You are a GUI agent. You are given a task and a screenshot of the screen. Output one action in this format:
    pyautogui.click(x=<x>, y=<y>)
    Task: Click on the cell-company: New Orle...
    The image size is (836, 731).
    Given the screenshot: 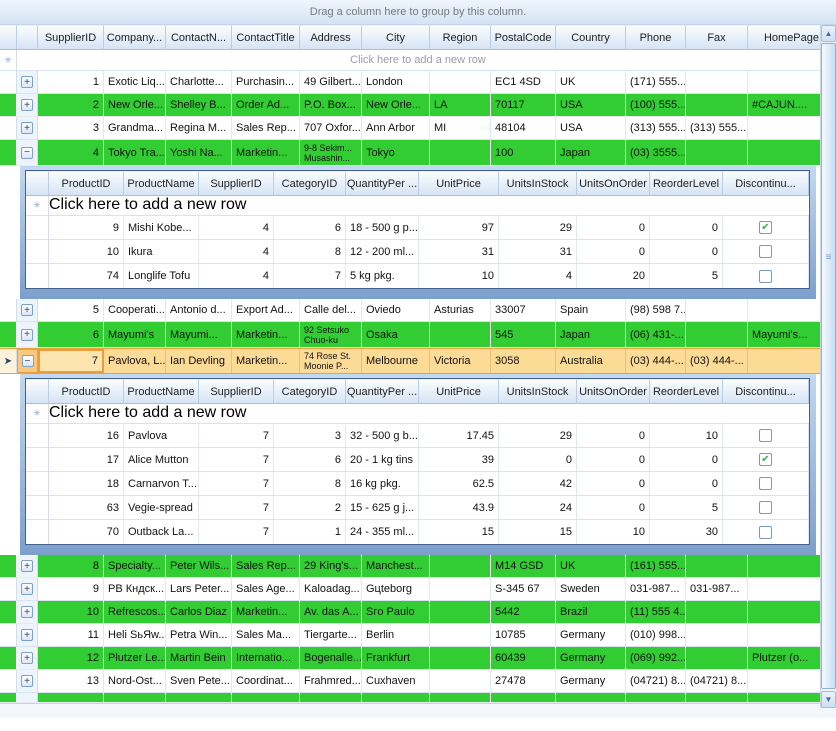 What is the action you would take?
    pyautogui.click(x=135, y=105)
    